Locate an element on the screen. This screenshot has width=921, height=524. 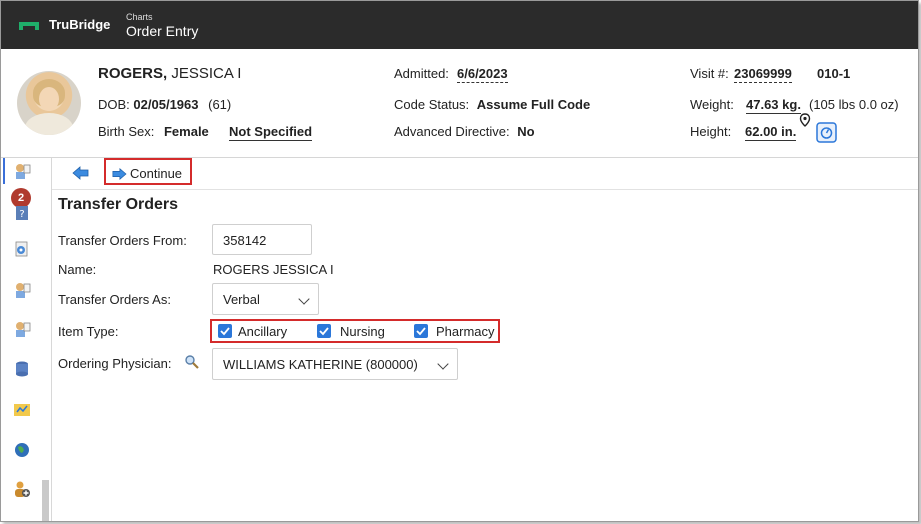
weight-alt-value: (105 lbs 0.0 oz) is located at coordinates (854, 104).